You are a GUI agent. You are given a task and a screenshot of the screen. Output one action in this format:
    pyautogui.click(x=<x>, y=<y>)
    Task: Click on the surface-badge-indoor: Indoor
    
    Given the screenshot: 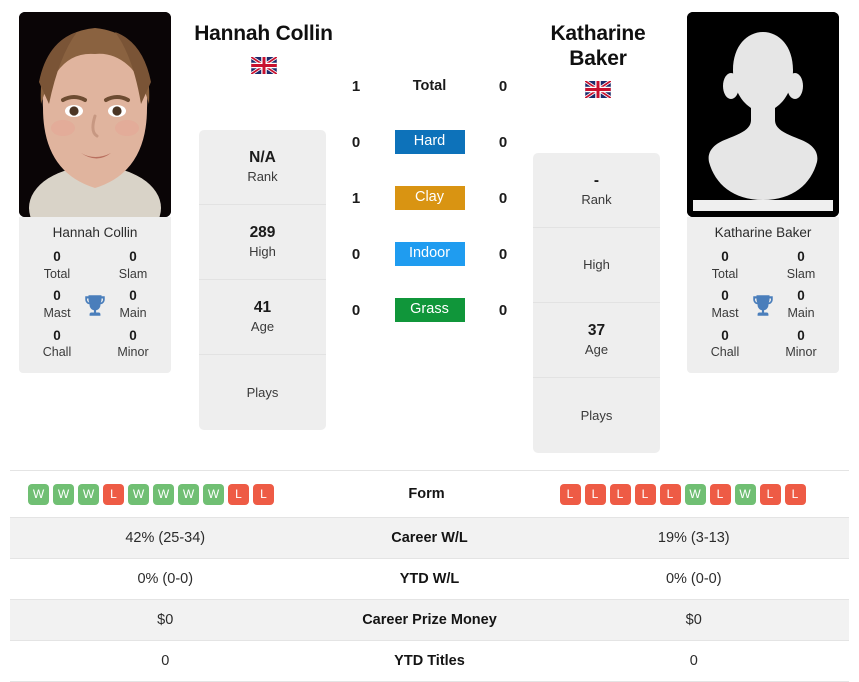 What is the action you would take?
    pyautogui.click(x=429, y=254)
    